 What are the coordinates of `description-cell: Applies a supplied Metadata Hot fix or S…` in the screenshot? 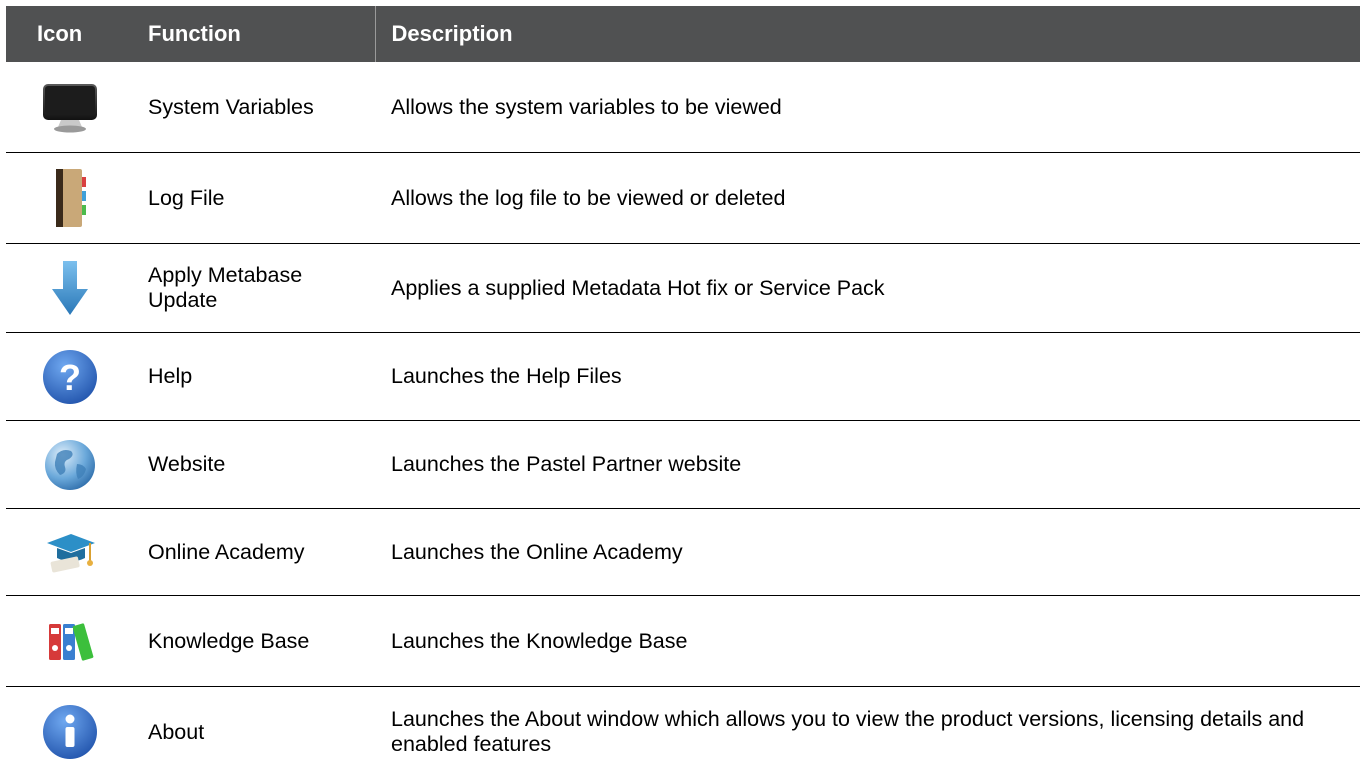 It's located at (867, 288).